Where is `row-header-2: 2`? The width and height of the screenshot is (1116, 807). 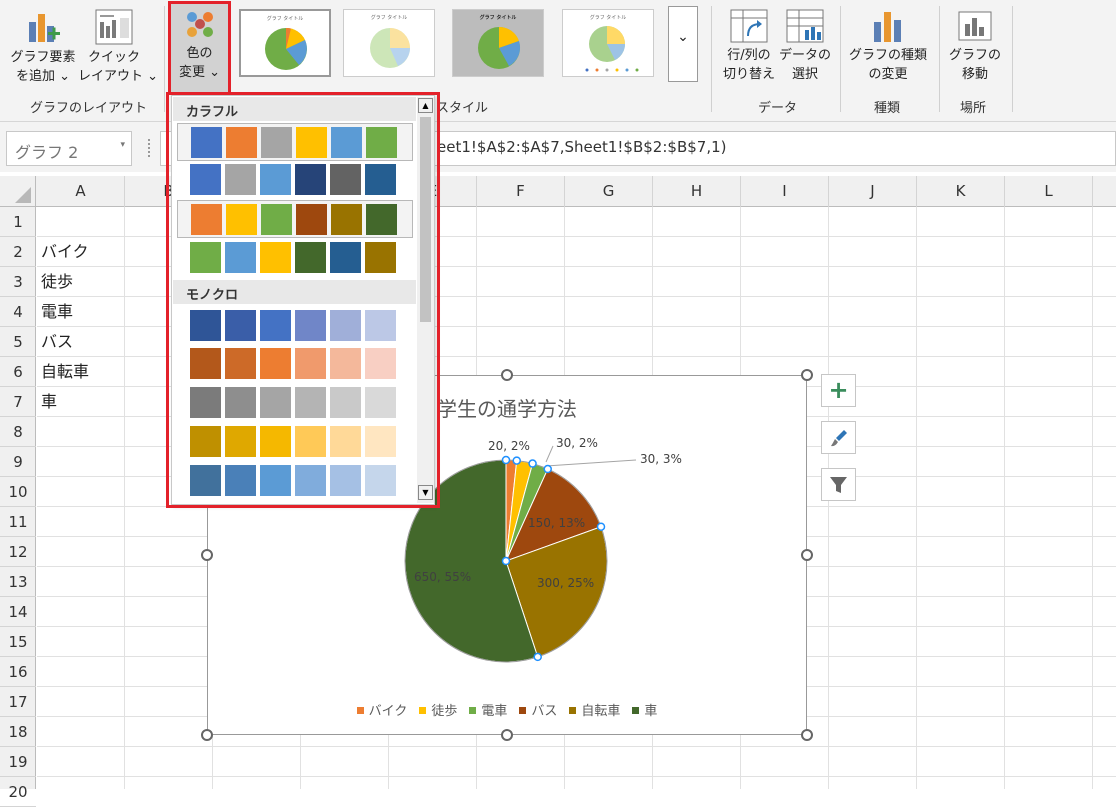
row-header-2: 2 is located at coordinates (18, 252).